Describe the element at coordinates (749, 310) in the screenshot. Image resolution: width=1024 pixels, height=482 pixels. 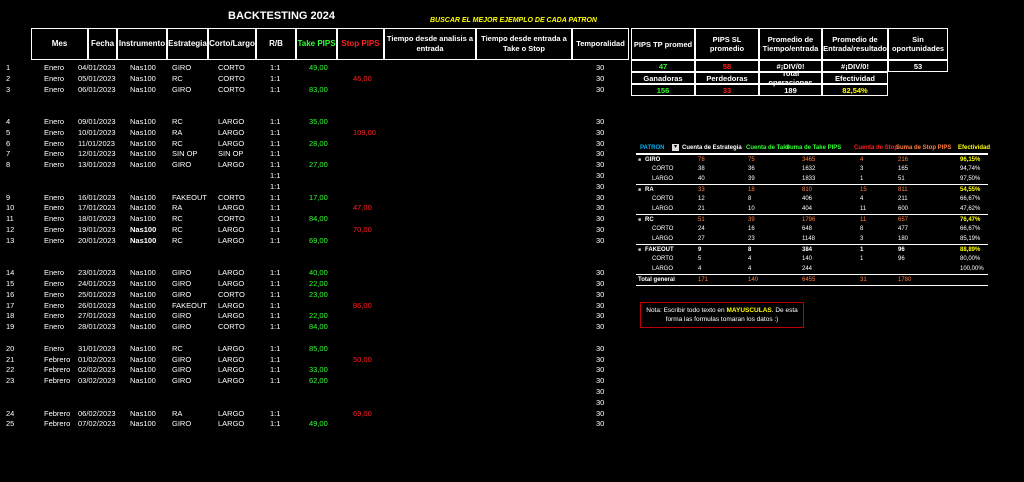
I see `note-highlight: MAYUSCULAS` at that location.